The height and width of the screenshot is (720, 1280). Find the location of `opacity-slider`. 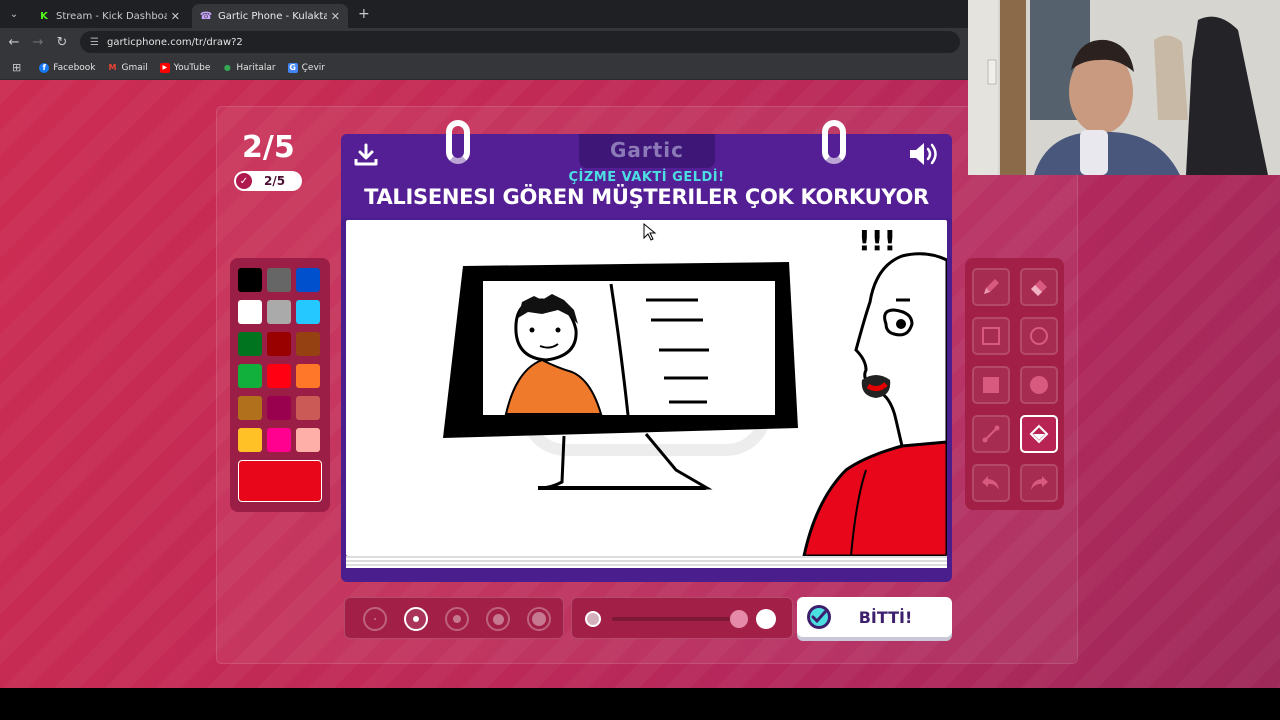

opacity-slider is located at coordinates (682, 618).